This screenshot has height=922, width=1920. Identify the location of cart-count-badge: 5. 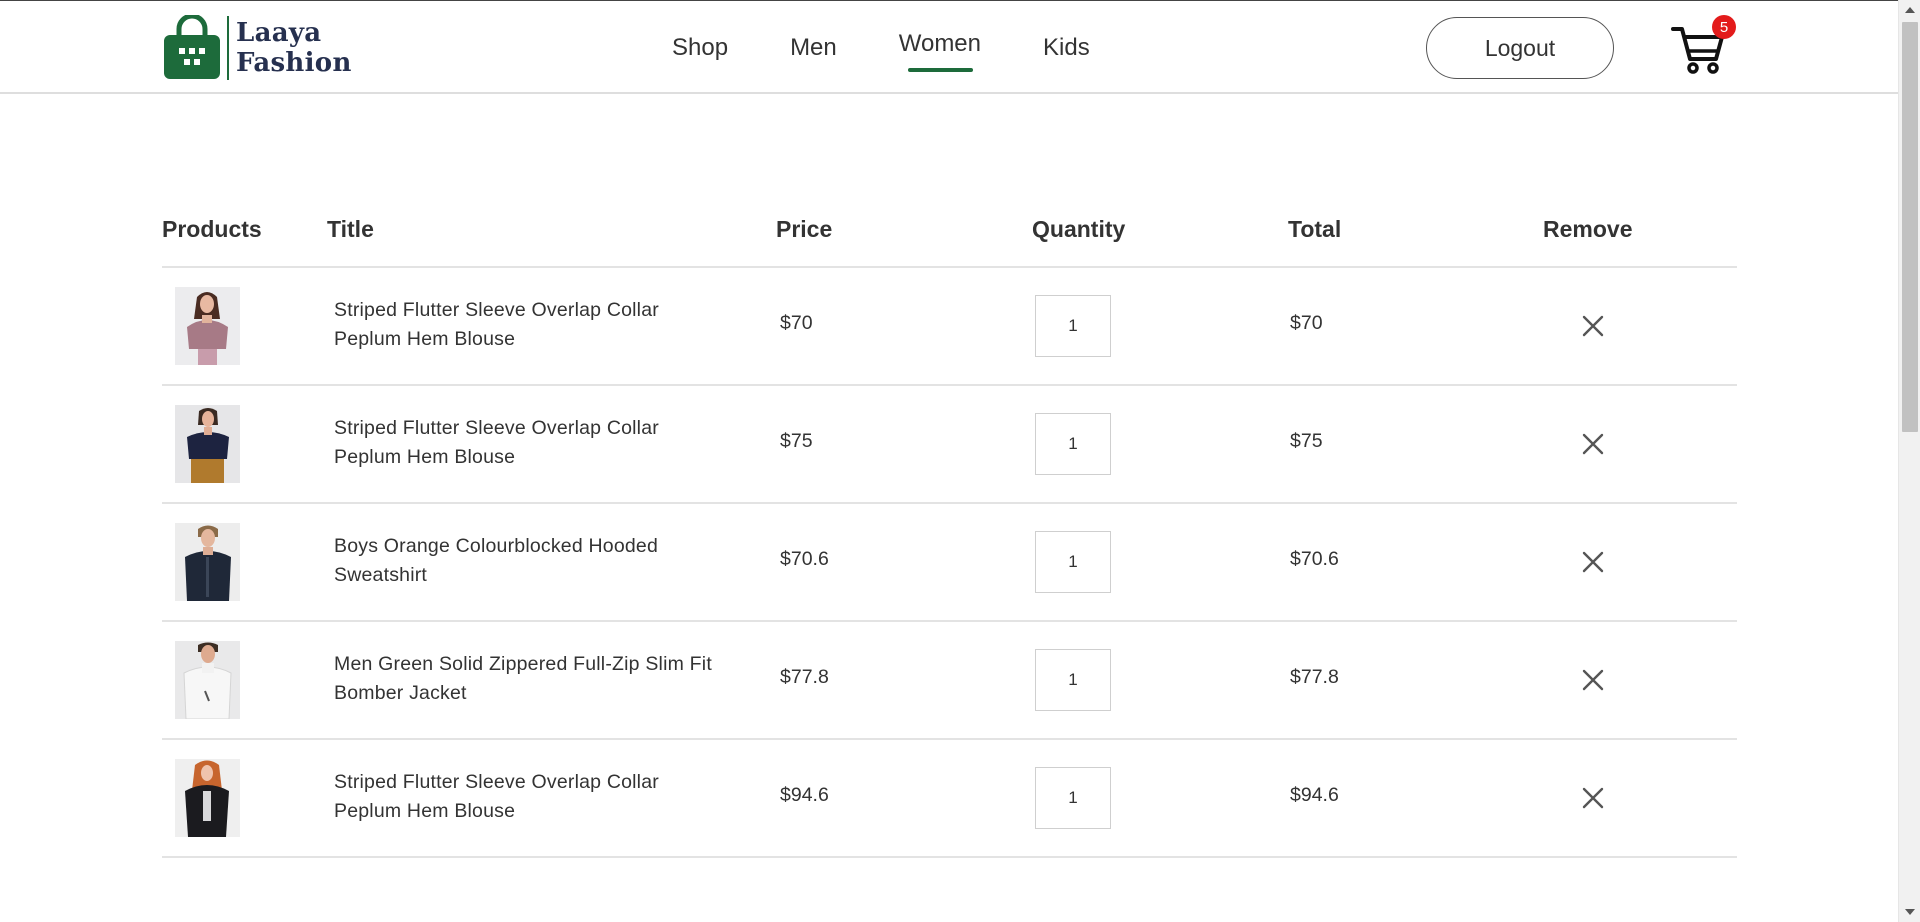
(1724, 27).